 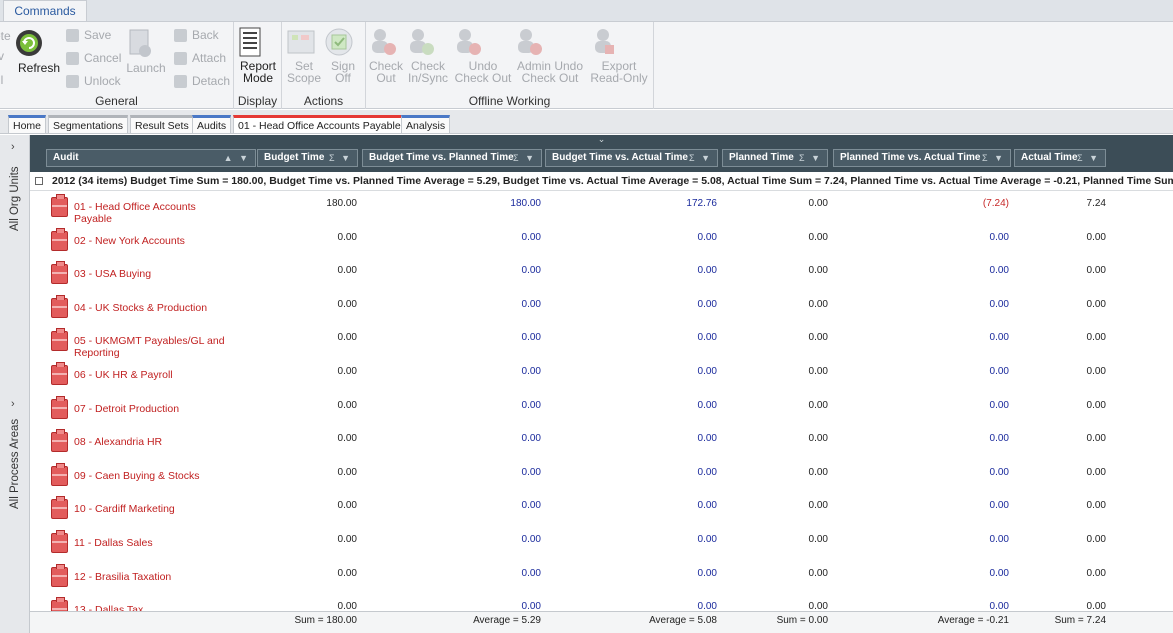 What do you see at coordinates (93, 81) in the screenshot?
I see `unlock-button: Unlock` at bounding box center [93, 81].